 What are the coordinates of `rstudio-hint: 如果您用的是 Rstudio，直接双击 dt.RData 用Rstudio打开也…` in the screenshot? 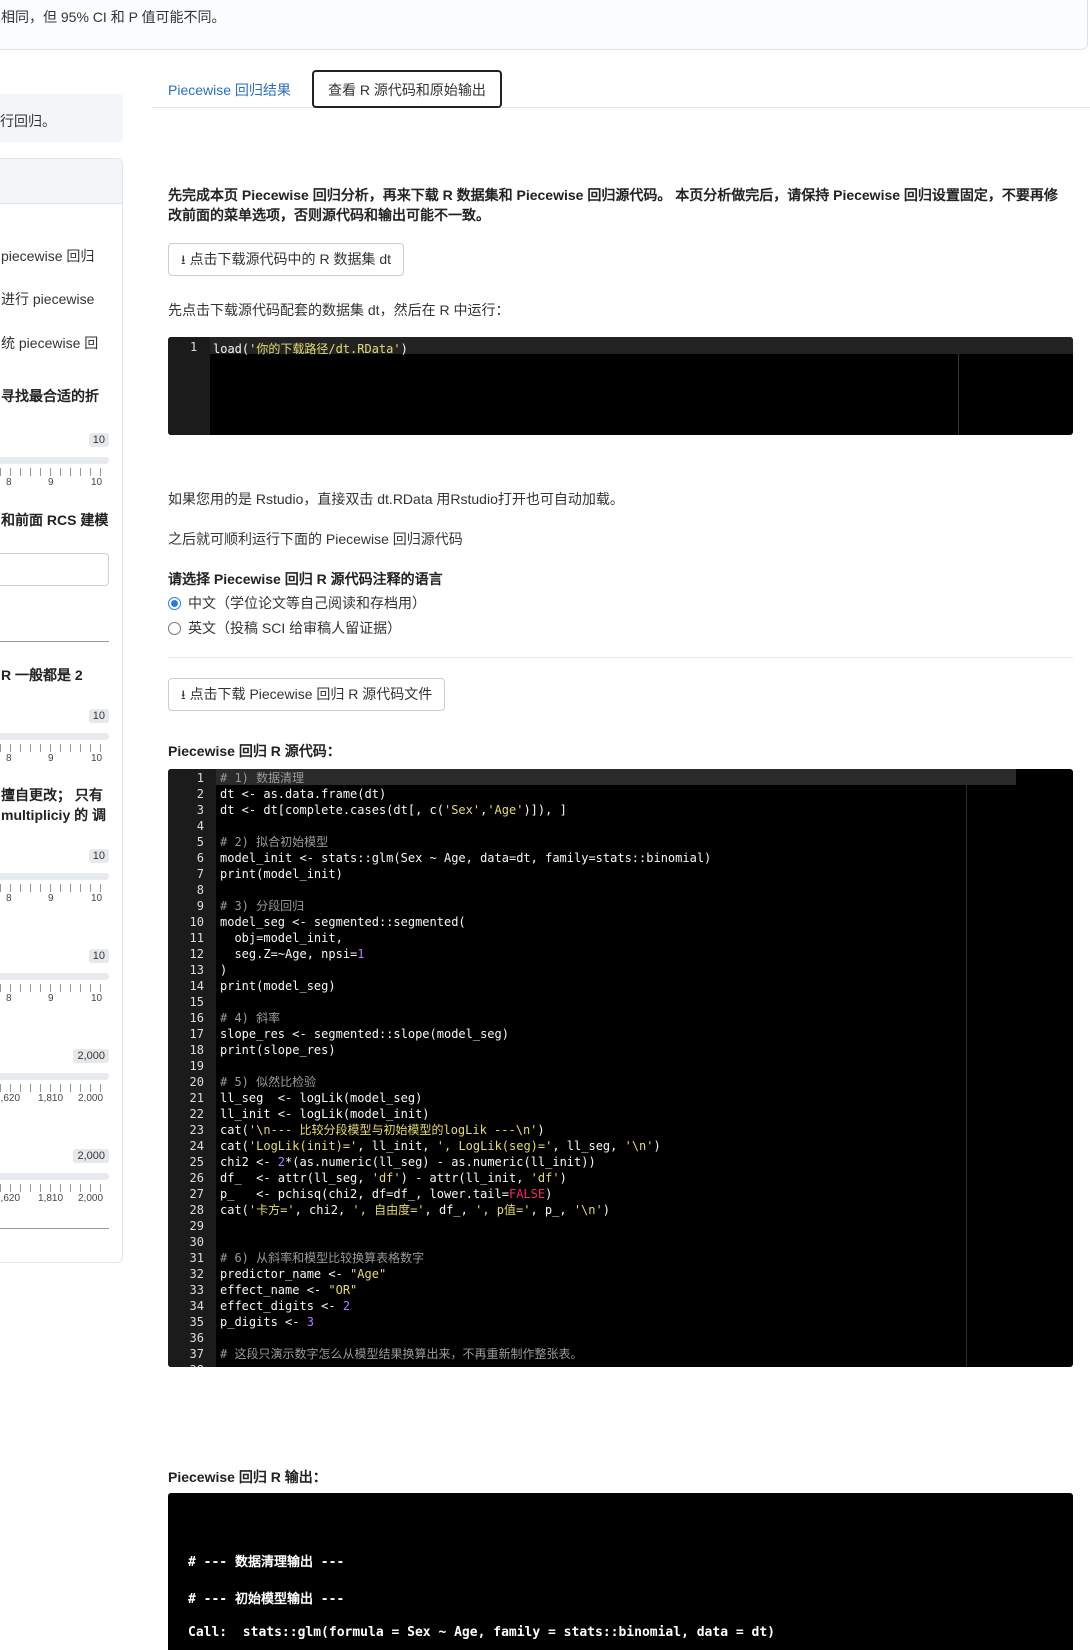 It's located at (396, 499).